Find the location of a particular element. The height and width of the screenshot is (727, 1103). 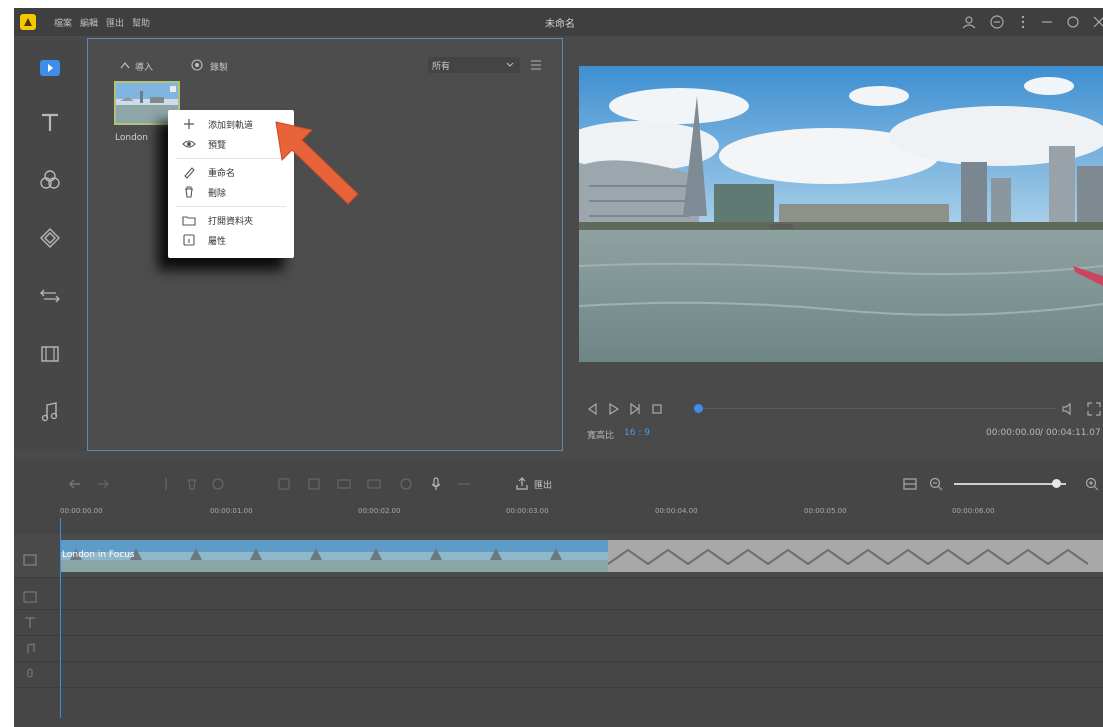

volume-icon is located at coordinates (1068, 409).